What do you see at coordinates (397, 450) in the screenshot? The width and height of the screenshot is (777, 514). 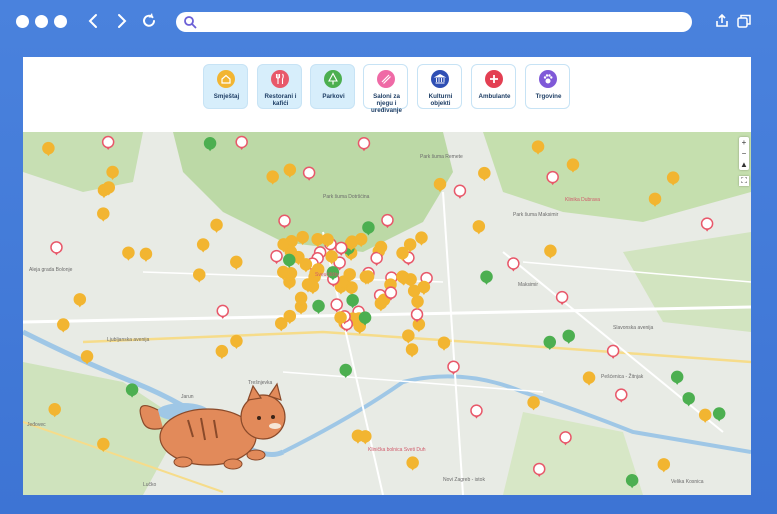 I see `map-label: Klinička bolnica Sveti Duh` at bounding box center [397, 450].